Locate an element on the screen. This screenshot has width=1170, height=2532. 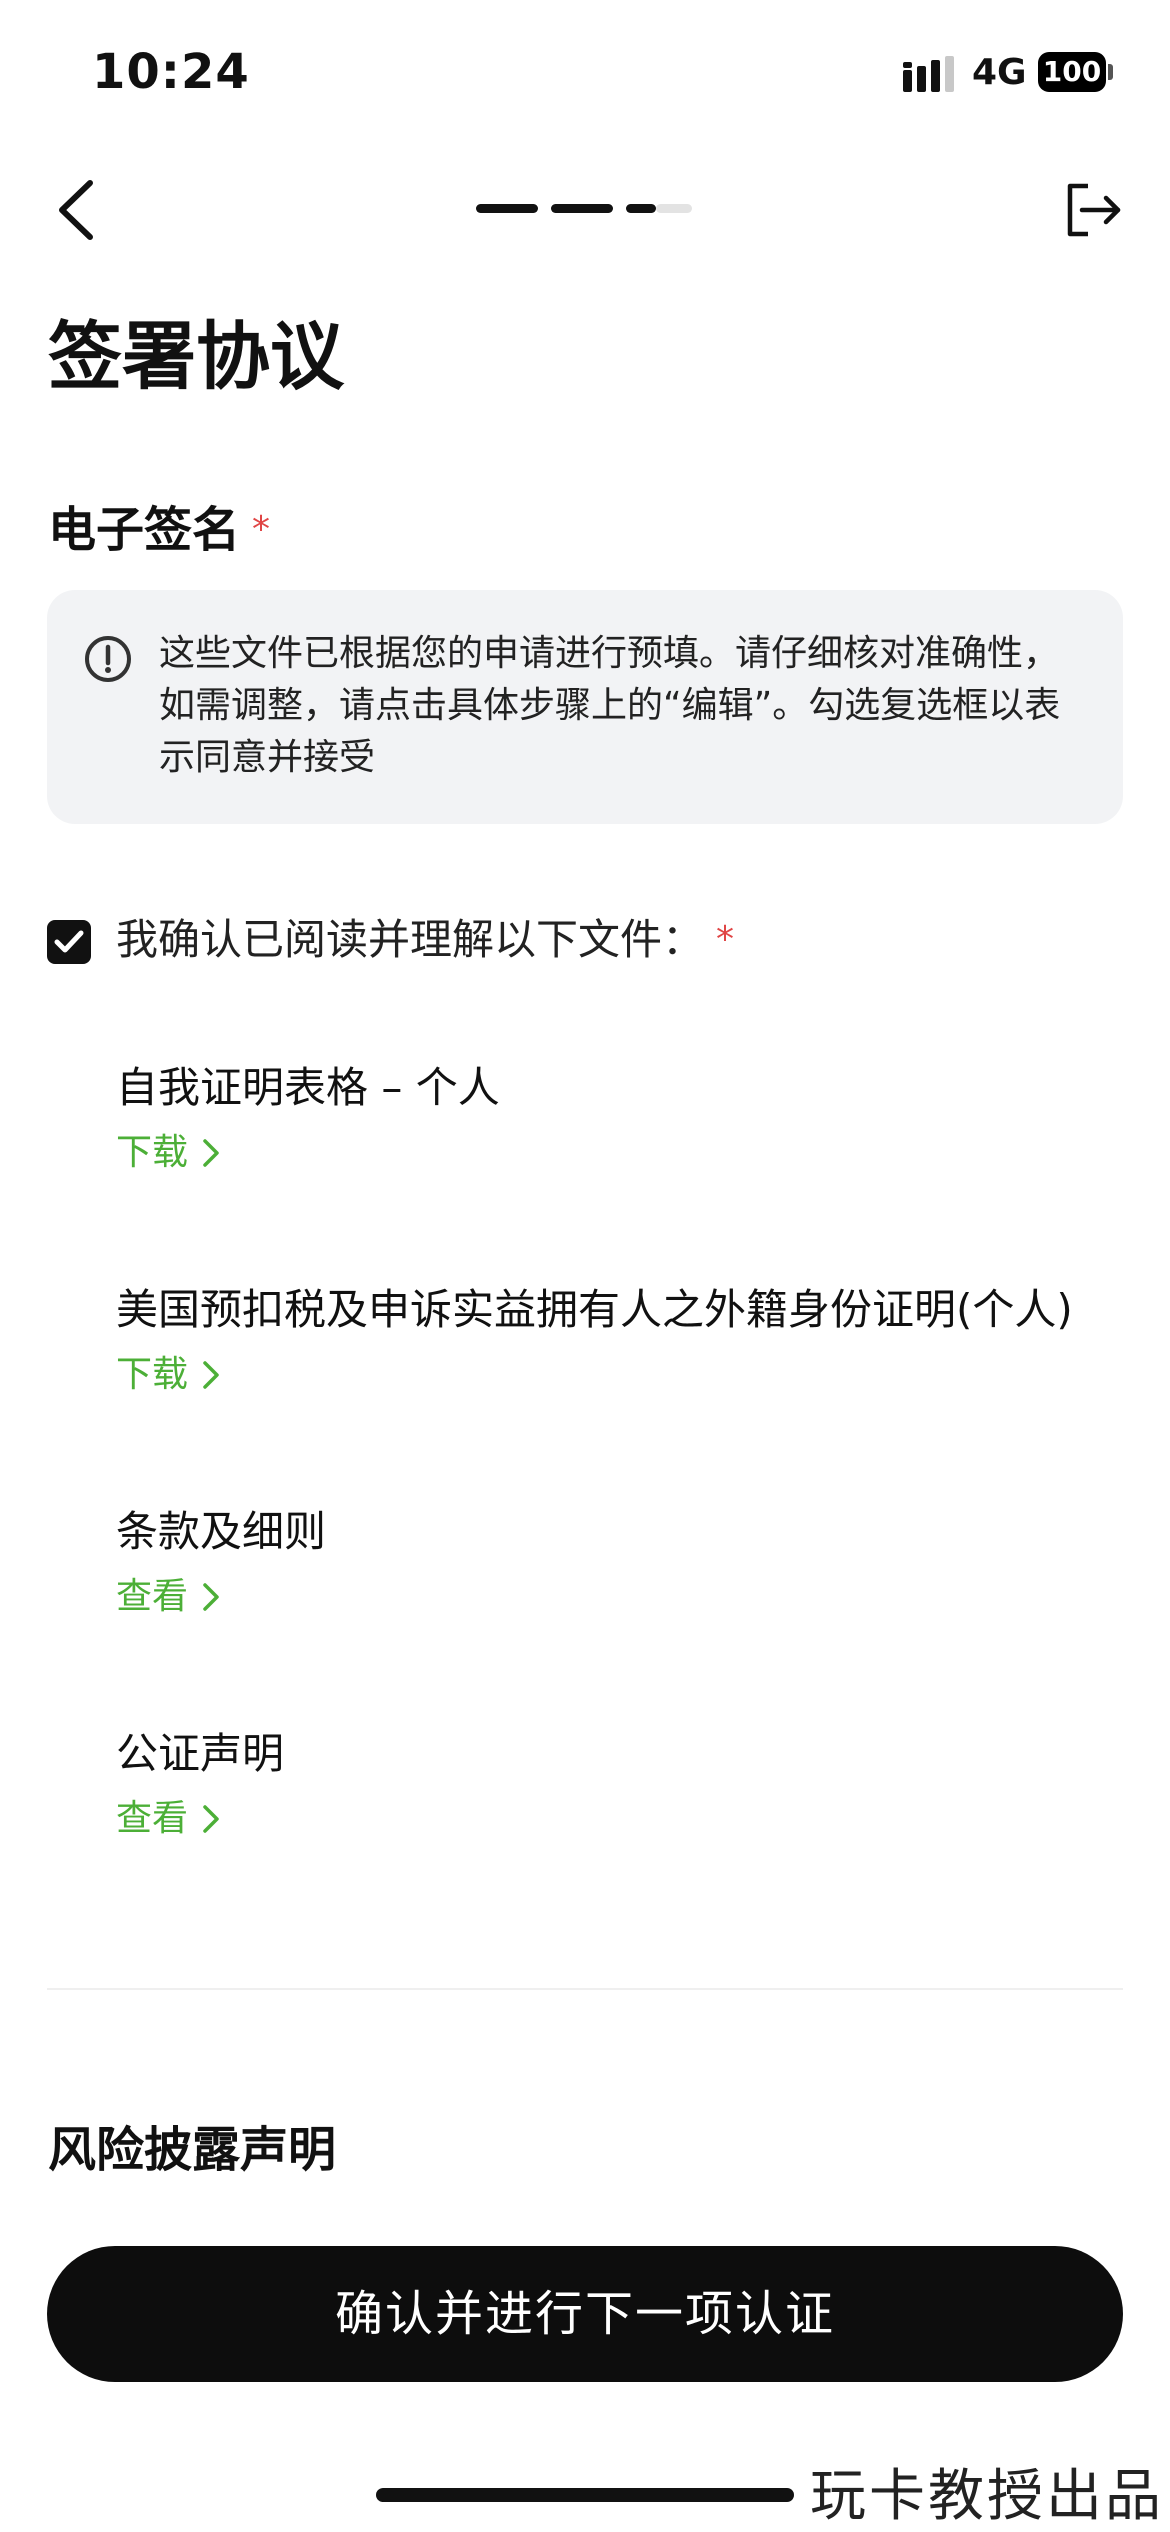
document-title: 自我证明表格 – 个人 is located at coordinates (308, 1087).